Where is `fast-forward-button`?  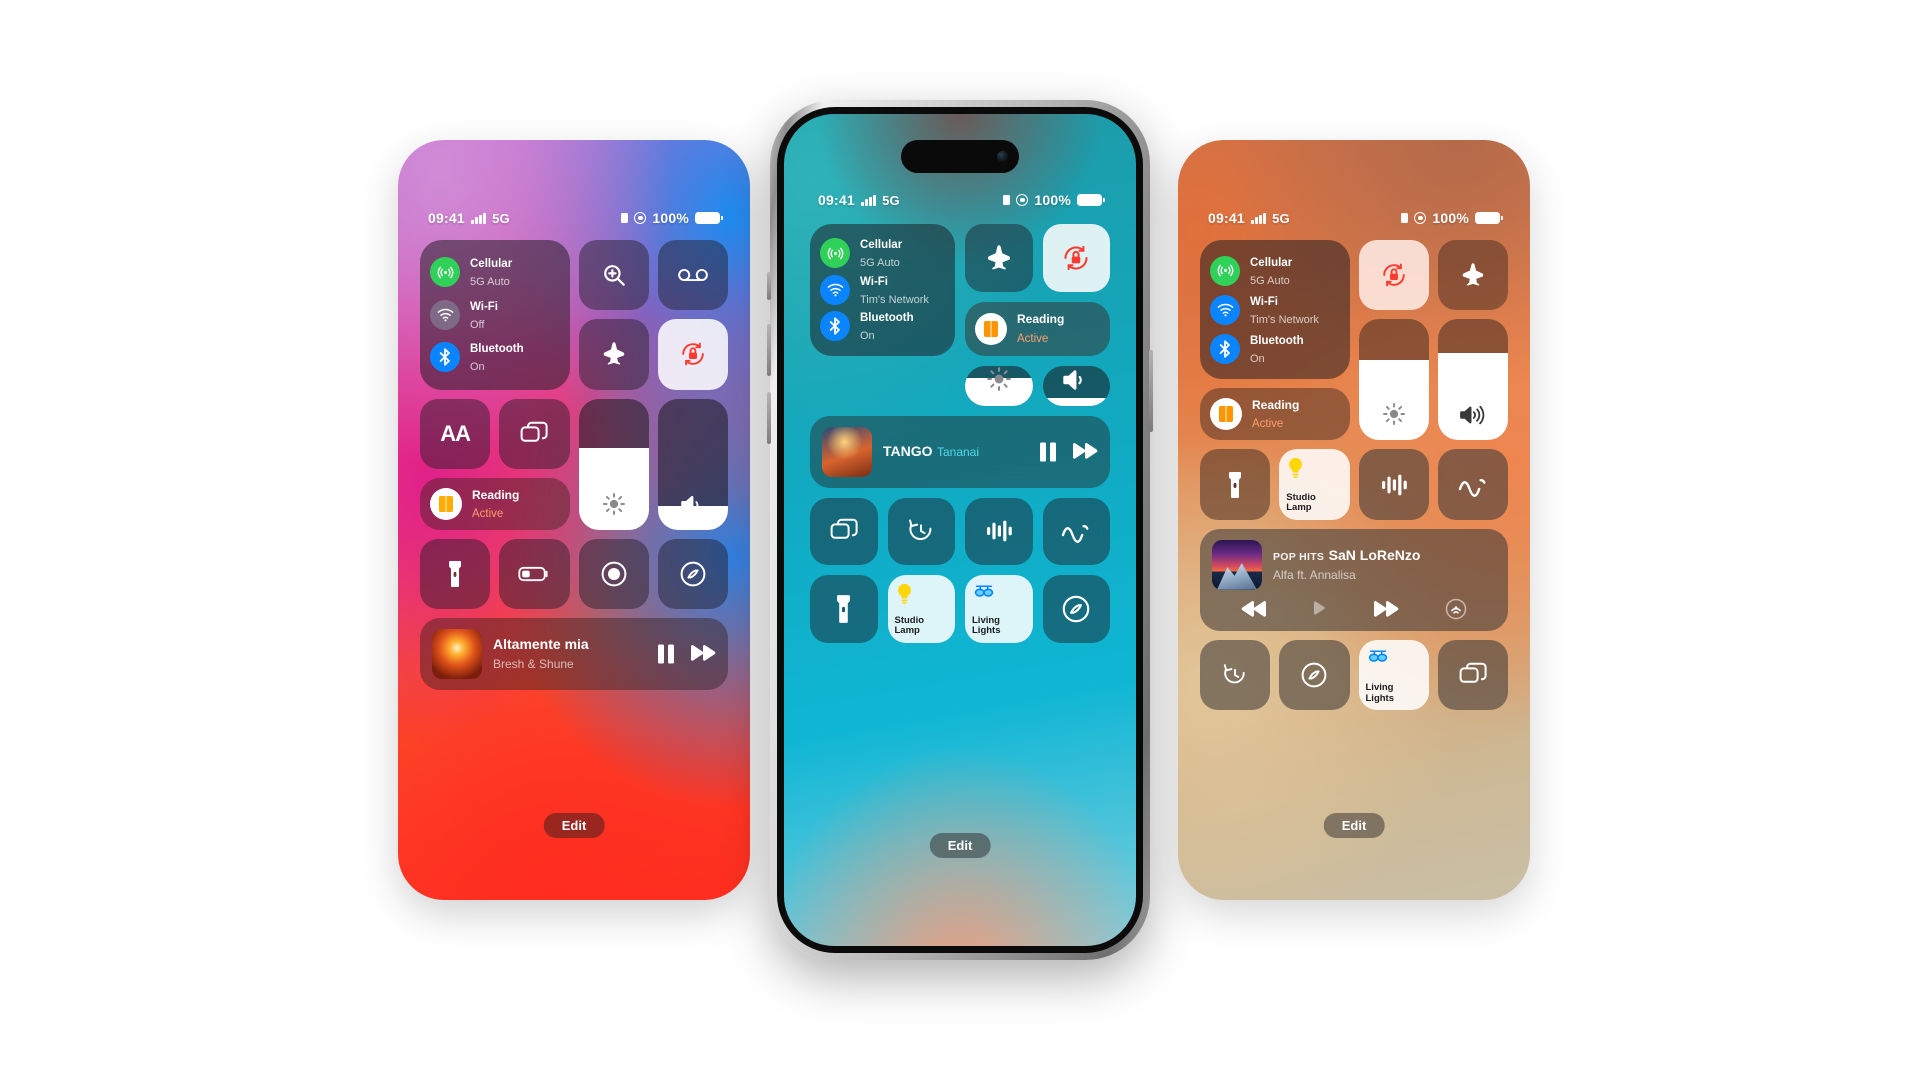 fast-forward-button is located at coordinates (1386, 609).